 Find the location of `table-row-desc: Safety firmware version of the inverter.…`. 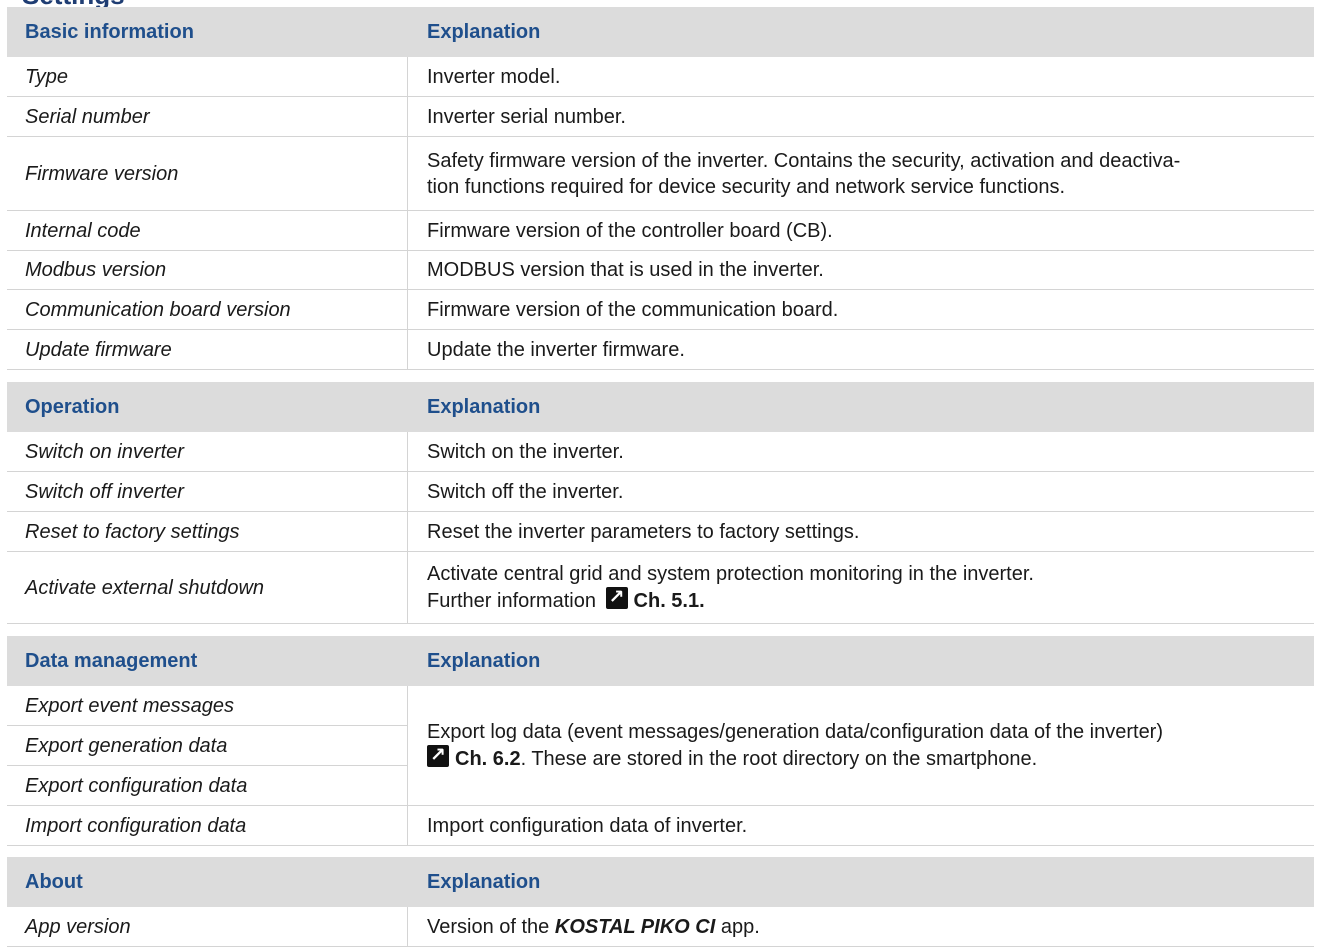

table-row-desc: Safety firmware version of the inverter.… is located at coordinates (861, 174).